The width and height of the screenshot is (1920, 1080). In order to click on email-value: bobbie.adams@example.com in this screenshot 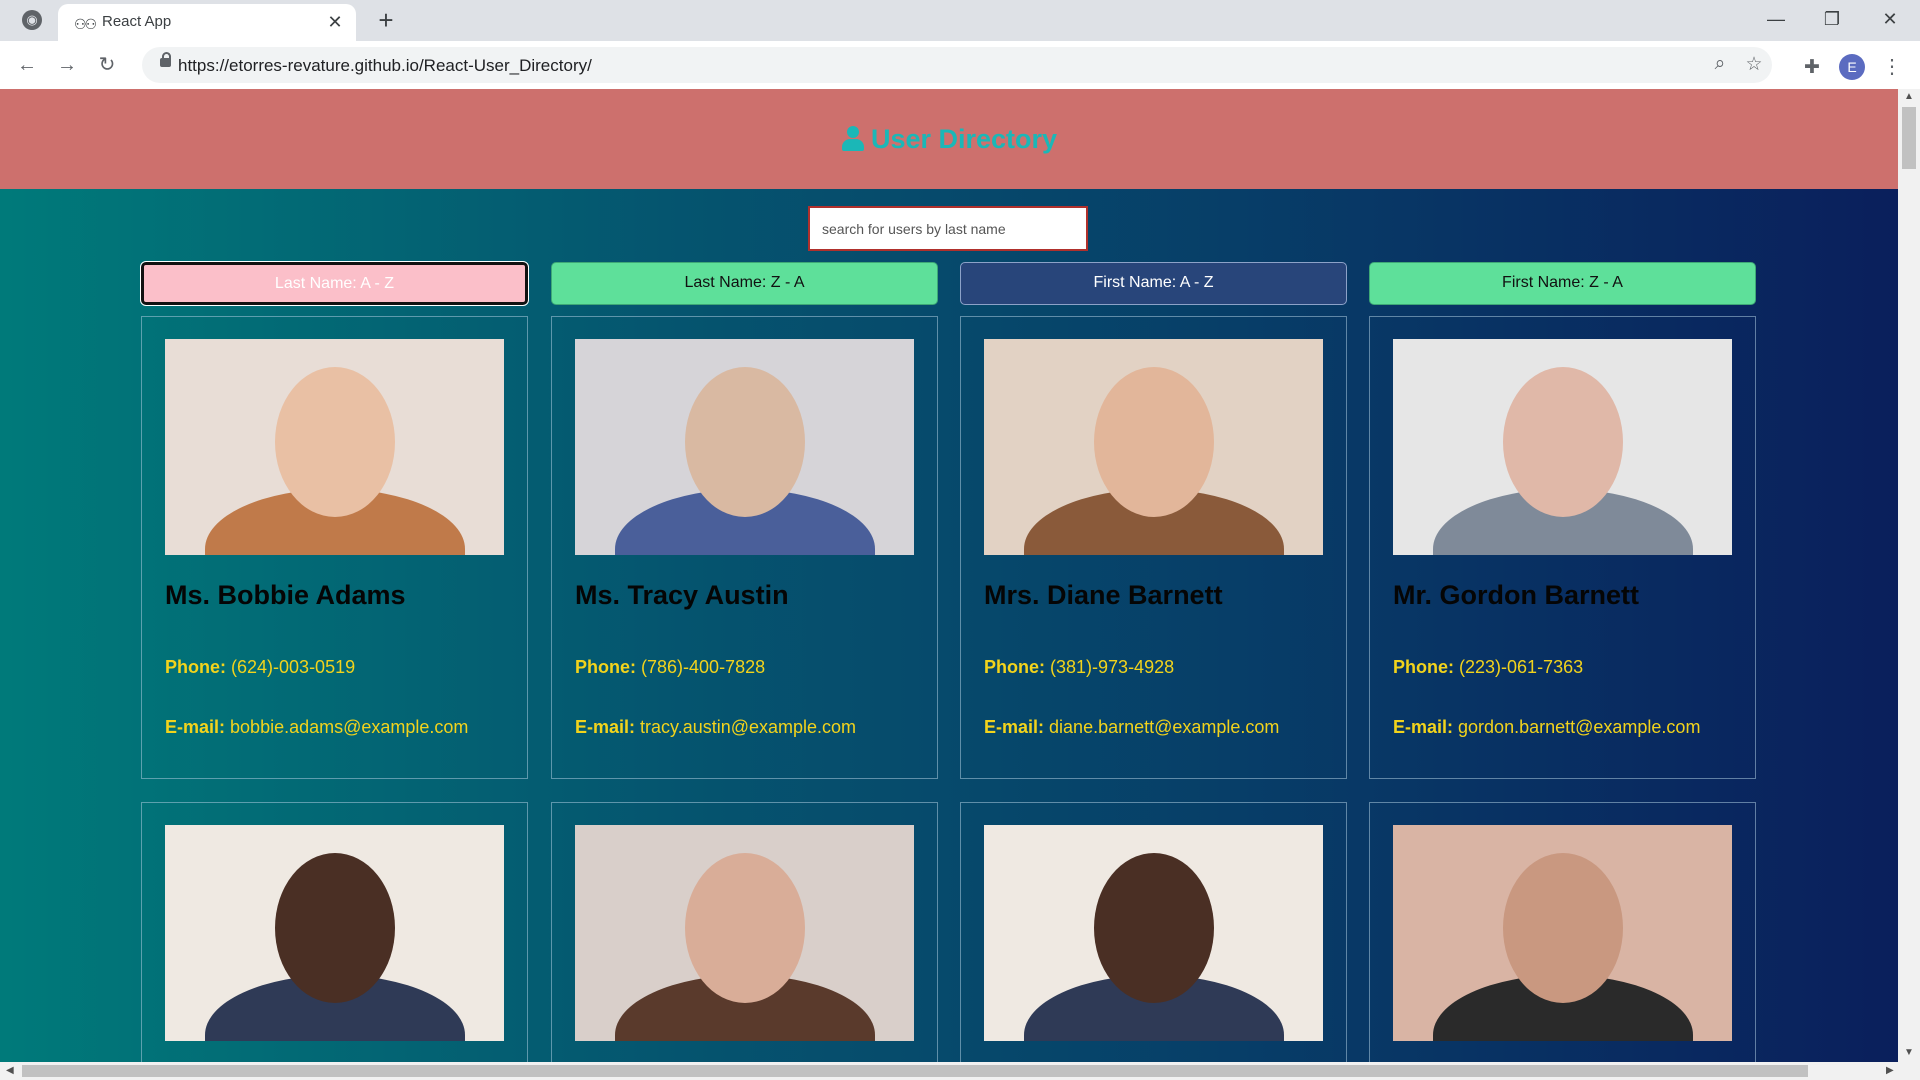, I will do `click(349, 727)`.